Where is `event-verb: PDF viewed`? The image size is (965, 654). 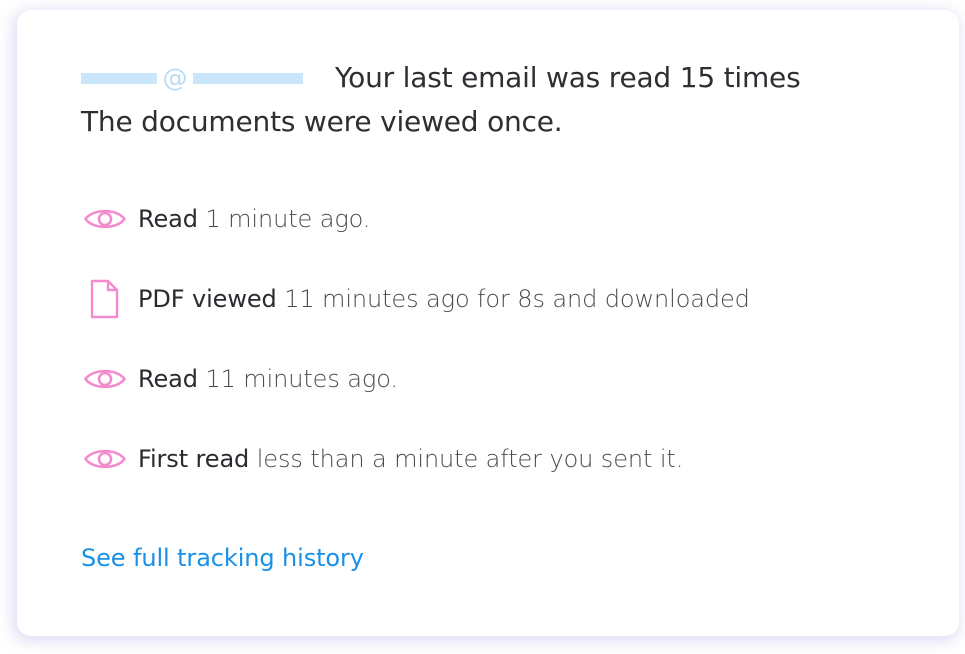
event-verb: PDF viewed is located at coordinates (207, 299).